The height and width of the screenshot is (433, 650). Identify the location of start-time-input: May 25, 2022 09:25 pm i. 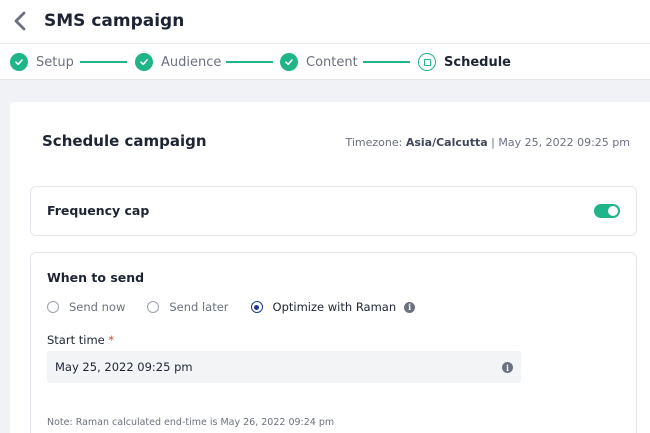
(284, 367).